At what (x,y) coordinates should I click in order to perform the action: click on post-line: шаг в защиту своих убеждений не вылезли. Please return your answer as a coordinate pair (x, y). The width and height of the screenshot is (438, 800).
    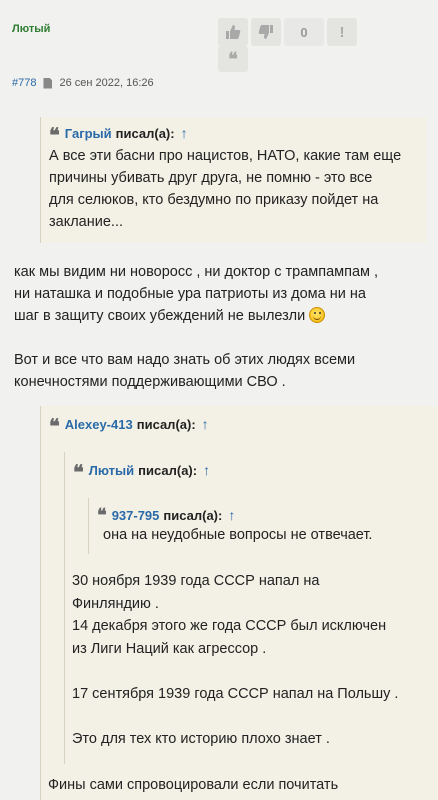
    Looking at the image, I should click on (224, 316).